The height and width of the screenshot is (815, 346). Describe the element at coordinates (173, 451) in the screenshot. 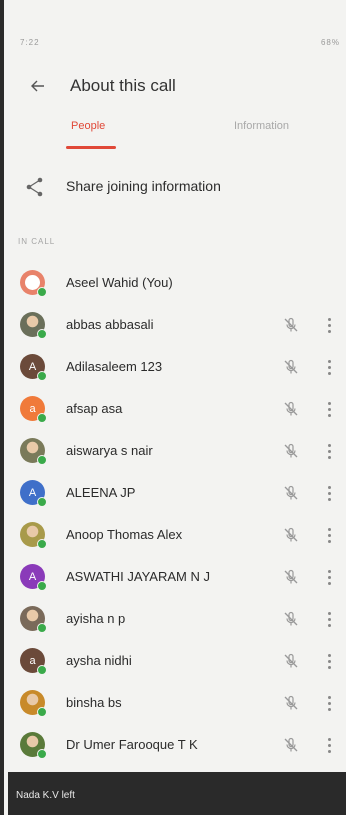

I see `participant-row: aiswarya s nair` at that location.